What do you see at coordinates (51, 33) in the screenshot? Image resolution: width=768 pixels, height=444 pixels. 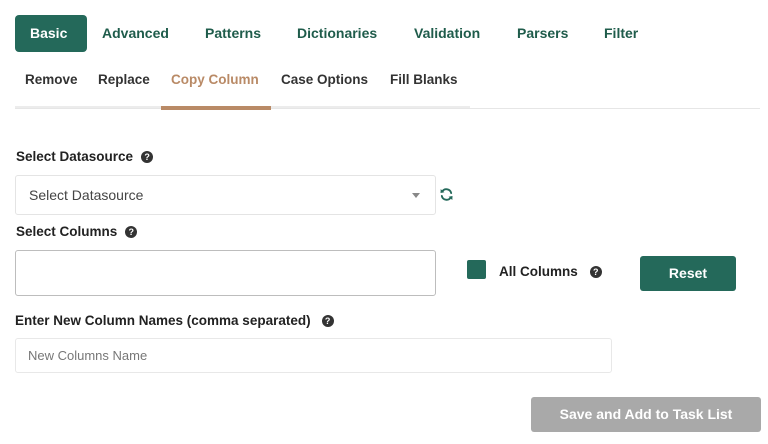 I see `main-tab-basic: Basic` at bounding box center [51, 33].